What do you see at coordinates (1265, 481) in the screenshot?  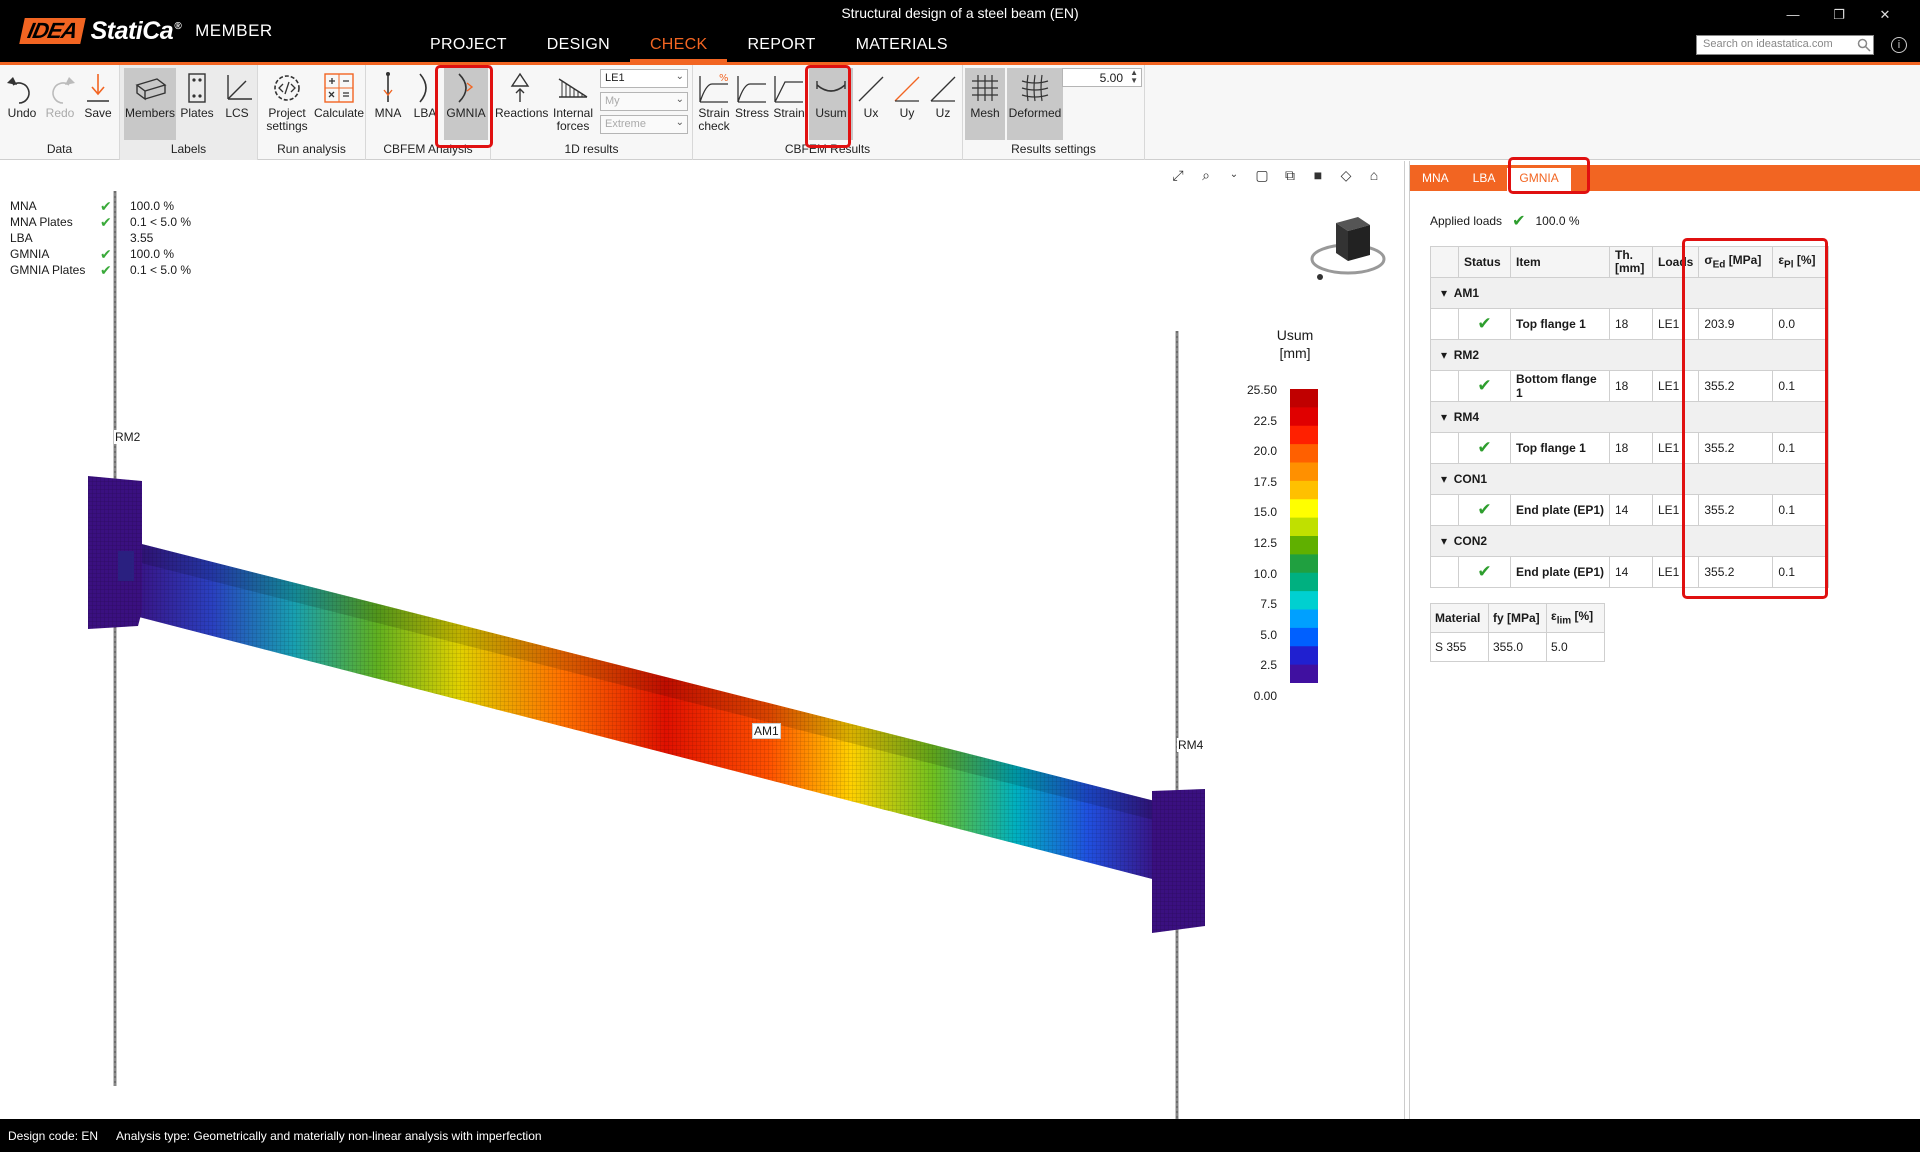 I see `legend-tick-label: 17.5` at bounding box center [1265, 481].